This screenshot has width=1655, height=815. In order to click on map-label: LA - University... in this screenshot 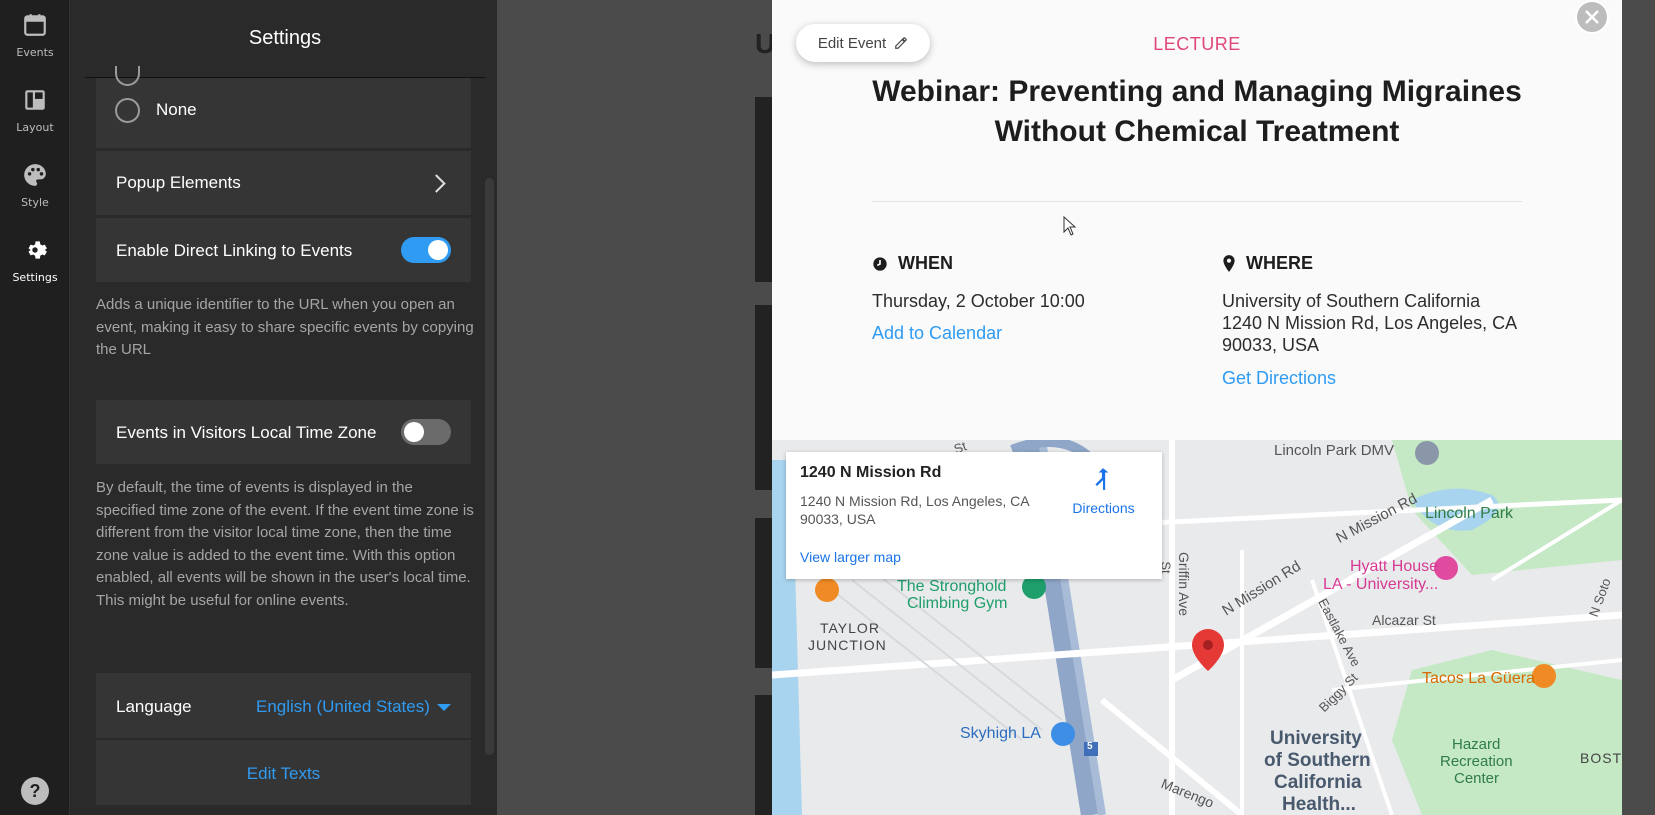, I will do `click(1381, 584)`.